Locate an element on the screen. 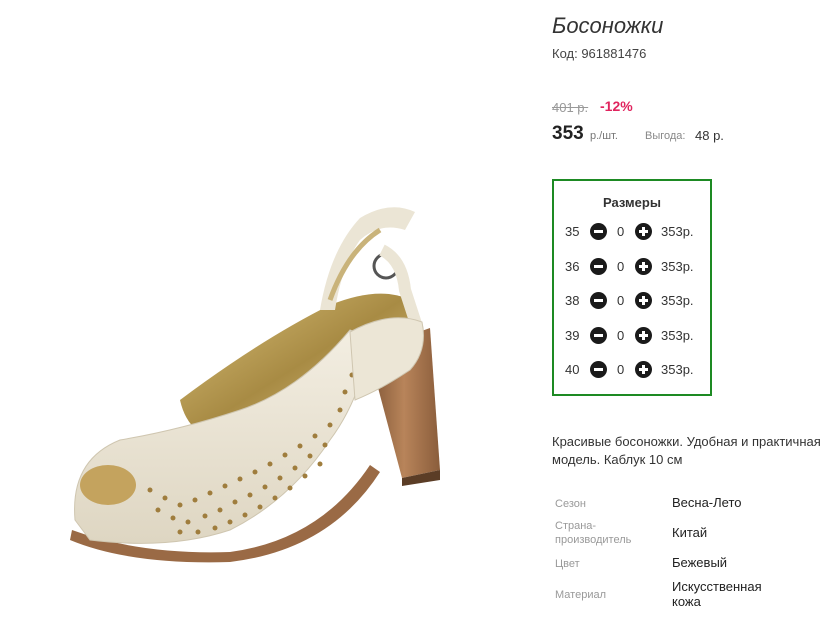 This screenshot has height=620, width=839. current-price: 353 is located at coordinates (568, 133).